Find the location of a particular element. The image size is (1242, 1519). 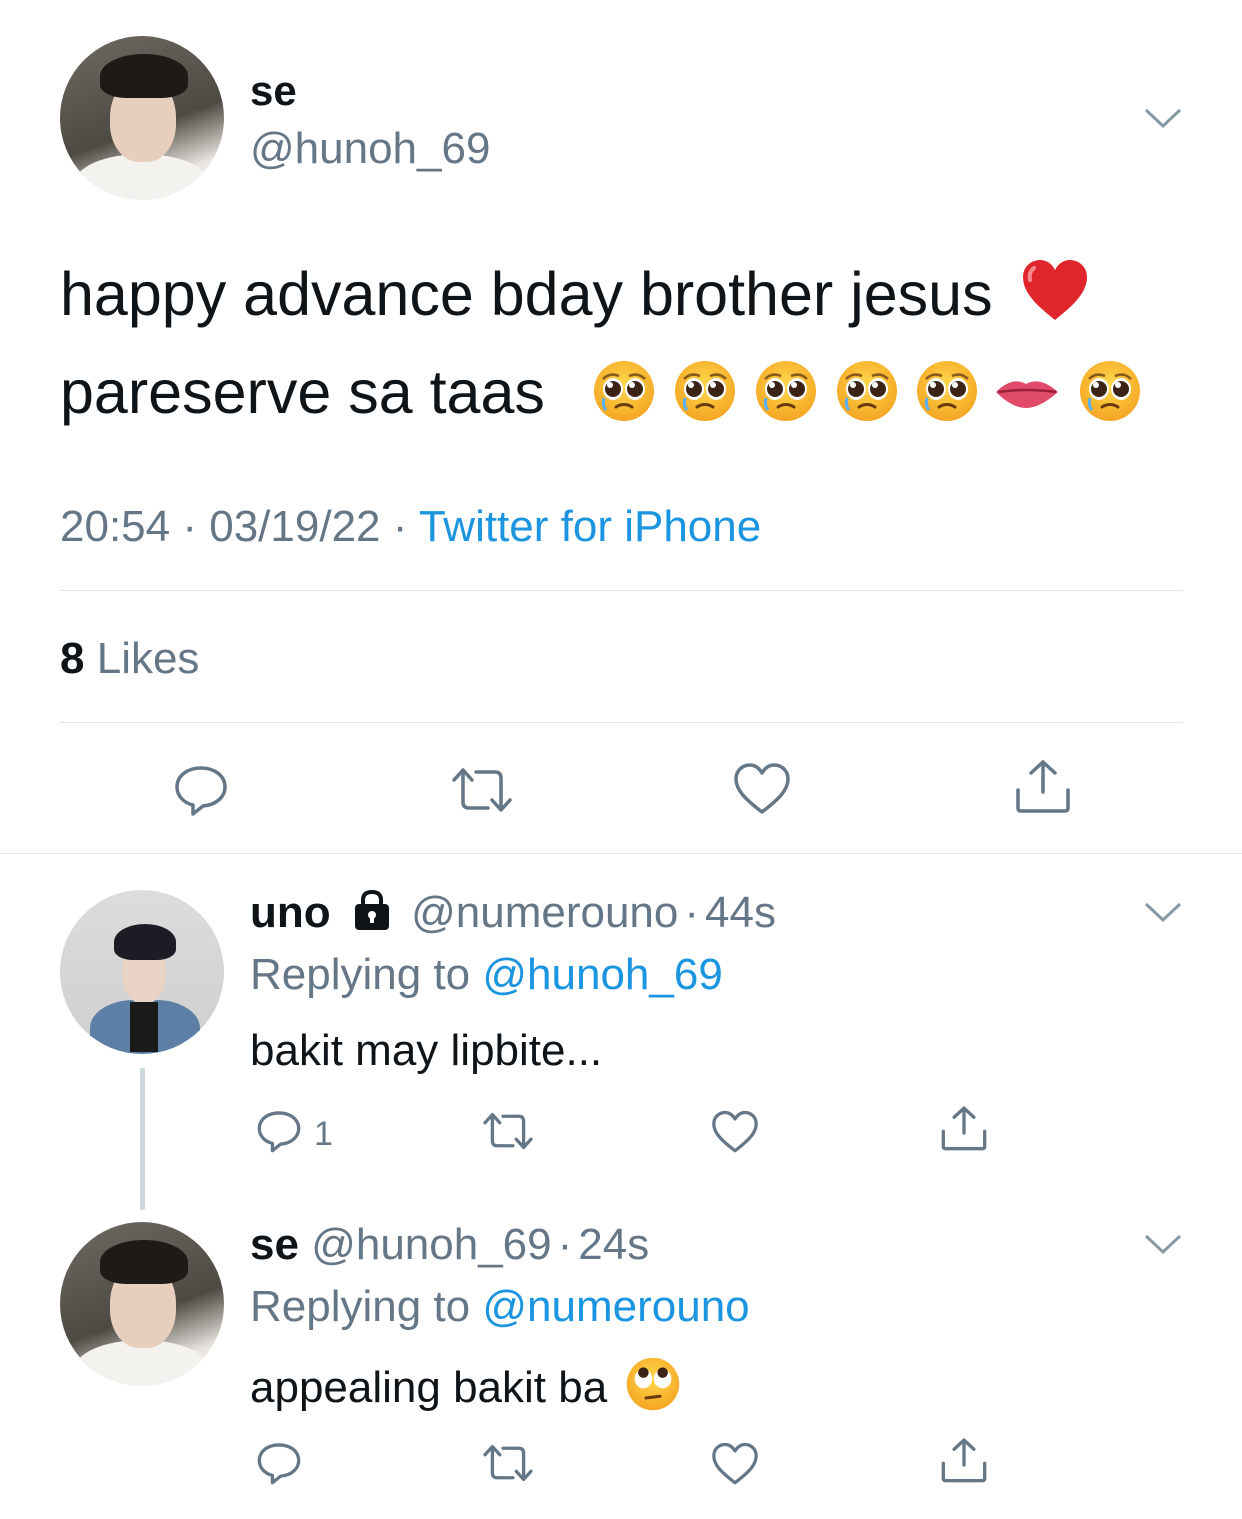

tweet-text-2: pareserve sa taas is located at coordinates (302, 392).